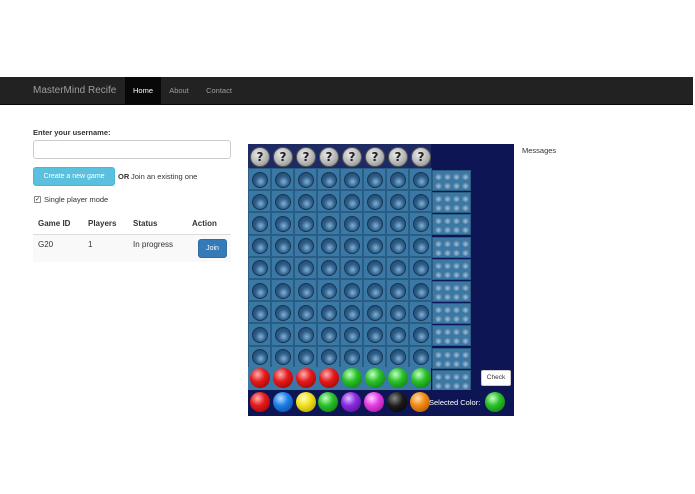  I want to click on palette-ball-yellow, so click(305, 402).